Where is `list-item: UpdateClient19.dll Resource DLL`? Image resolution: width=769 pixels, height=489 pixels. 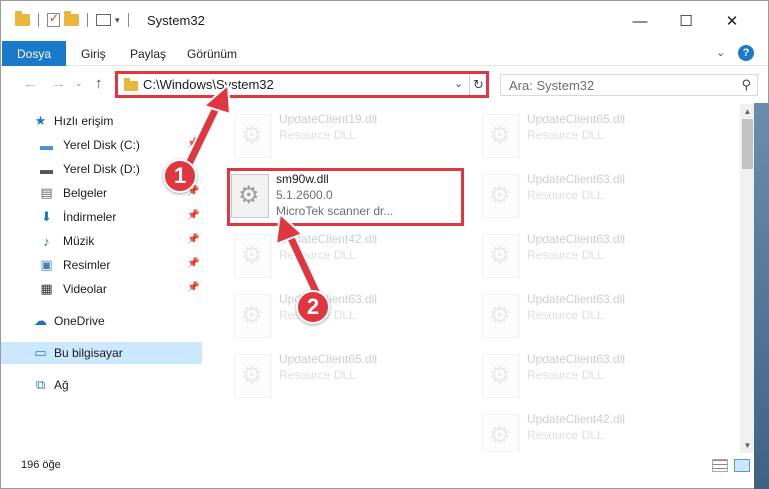
list-item: UpdateClient19.dll Resource DLL is located at coordinates (345, 136).